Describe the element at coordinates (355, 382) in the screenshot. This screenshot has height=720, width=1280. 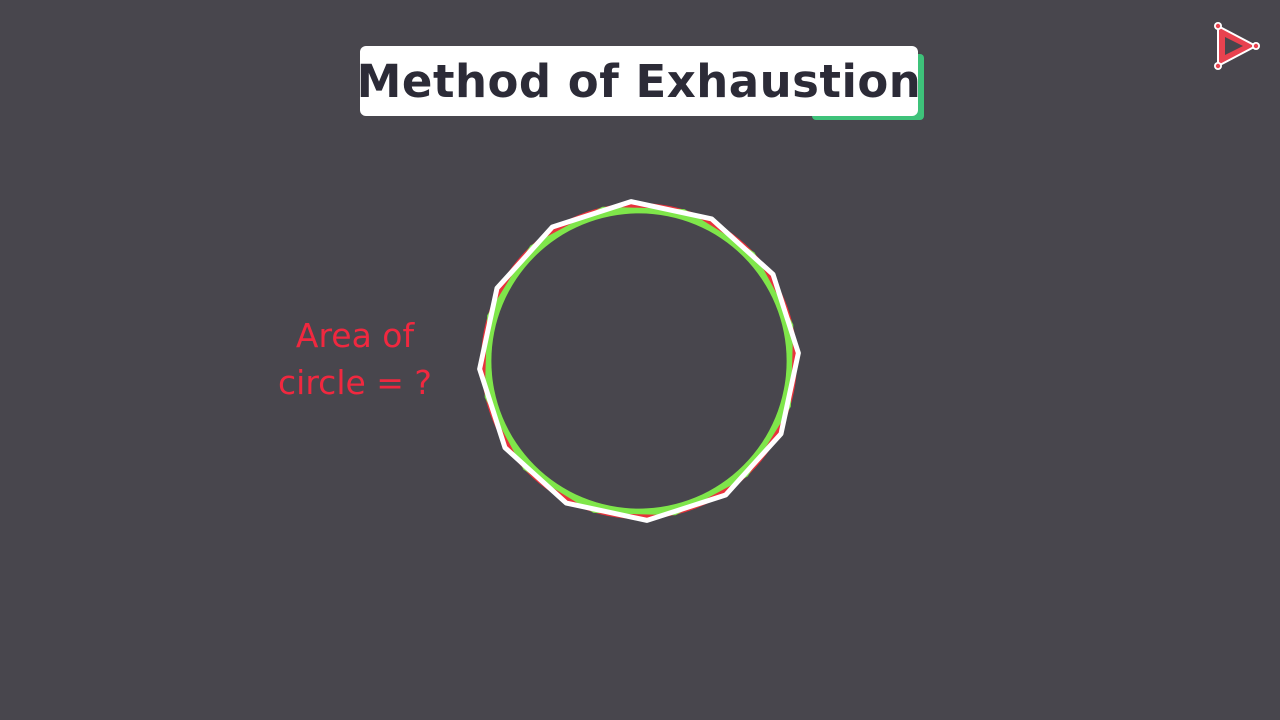
I see `area-question-line-2: circle = ?` at that location.